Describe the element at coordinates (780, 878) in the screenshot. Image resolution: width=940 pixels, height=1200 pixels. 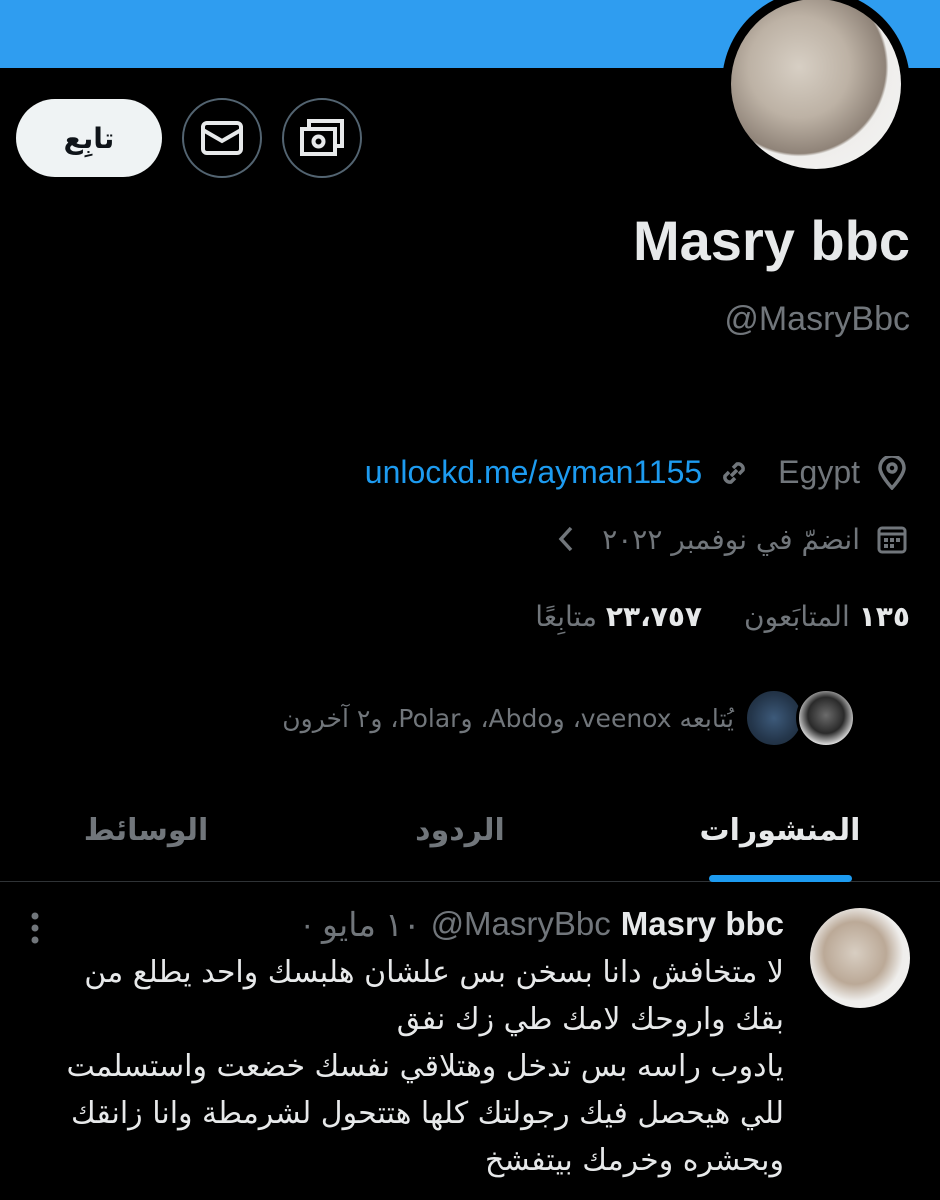
I see `active-tab-indicator` at that location.